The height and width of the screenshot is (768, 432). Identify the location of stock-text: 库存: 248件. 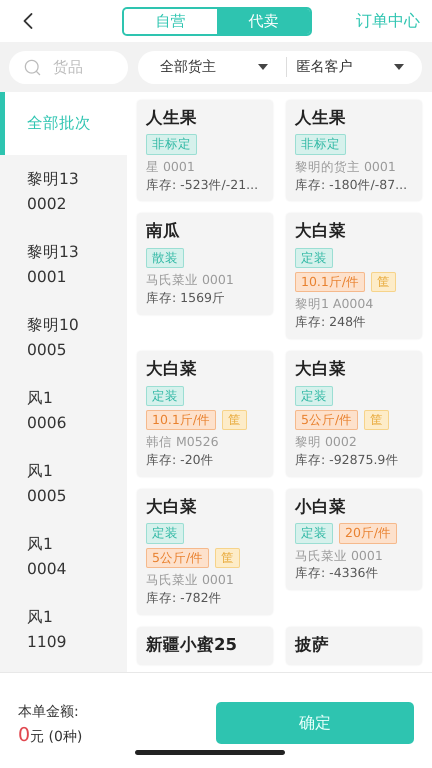
(331, 323).